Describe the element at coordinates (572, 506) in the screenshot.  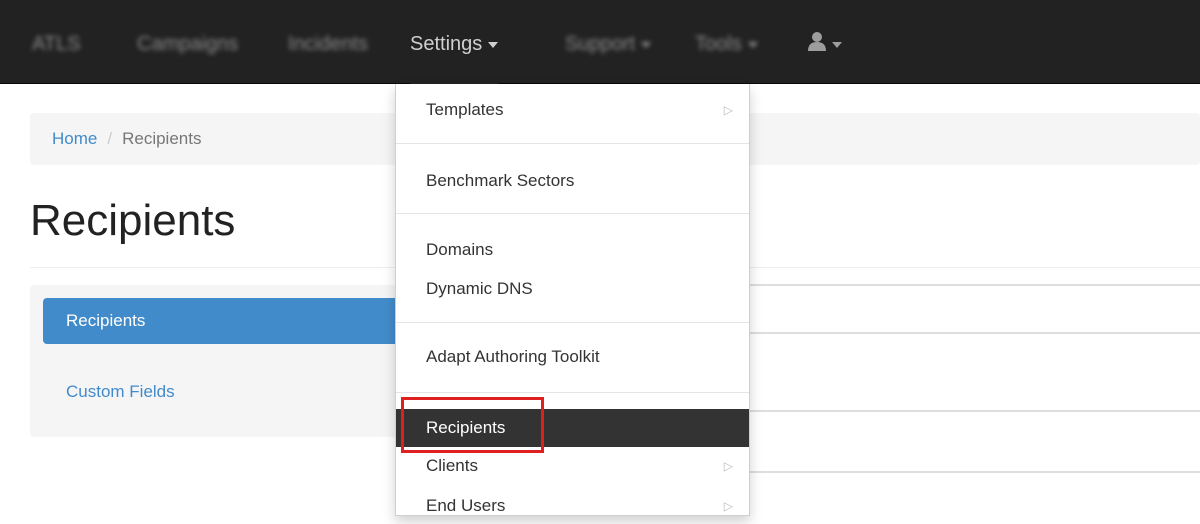
I see `menu-item-end-users: End Users ▷` at that location.